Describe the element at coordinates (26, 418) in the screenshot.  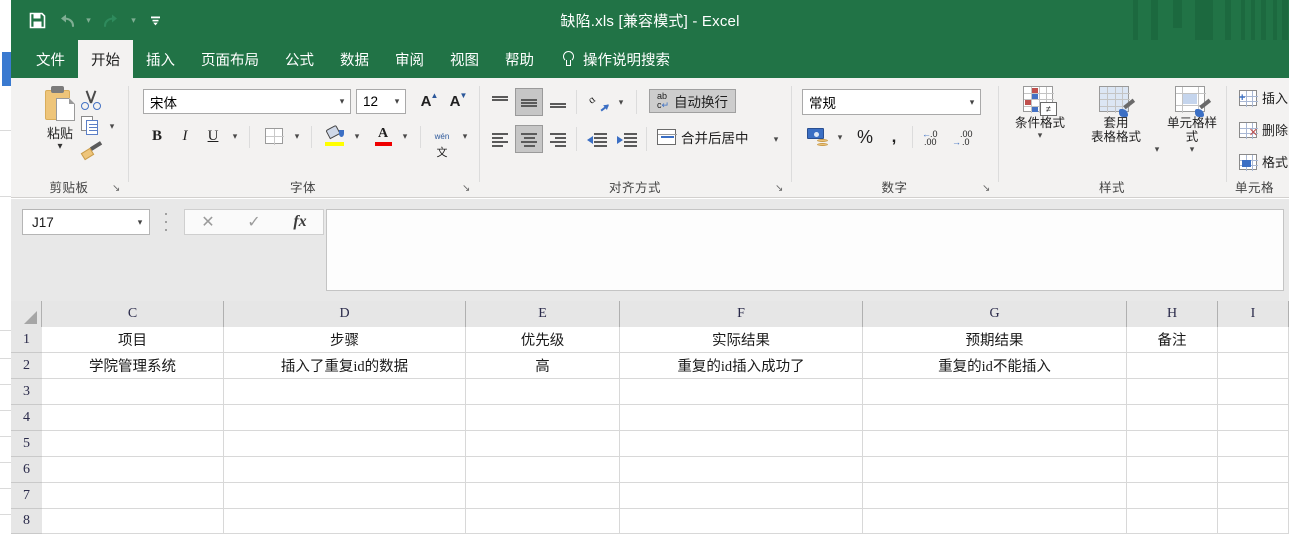
I see `row-header-4: 4` at that location.